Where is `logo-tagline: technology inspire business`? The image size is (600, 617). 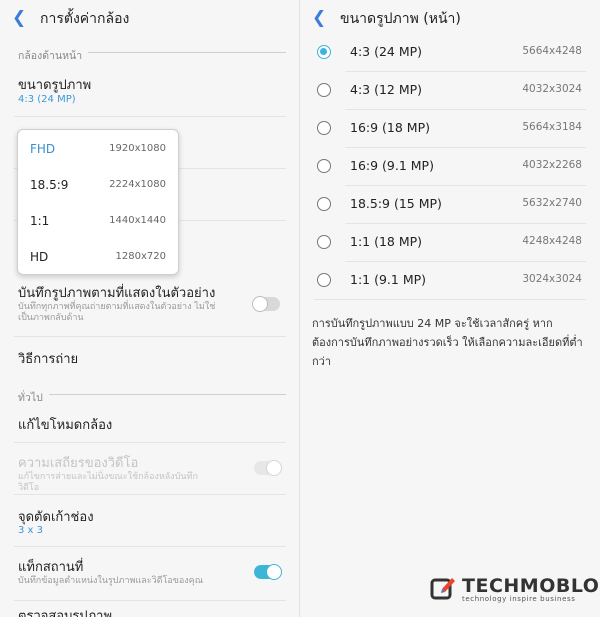 logo-tagline: technology inspire business is located at coordinates (519, 599).